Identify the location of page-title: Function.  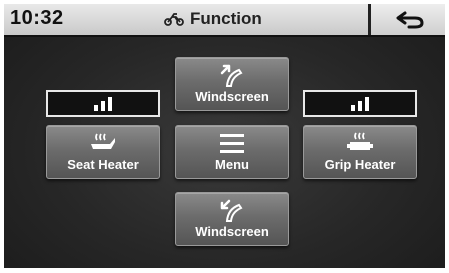
(226, 18).